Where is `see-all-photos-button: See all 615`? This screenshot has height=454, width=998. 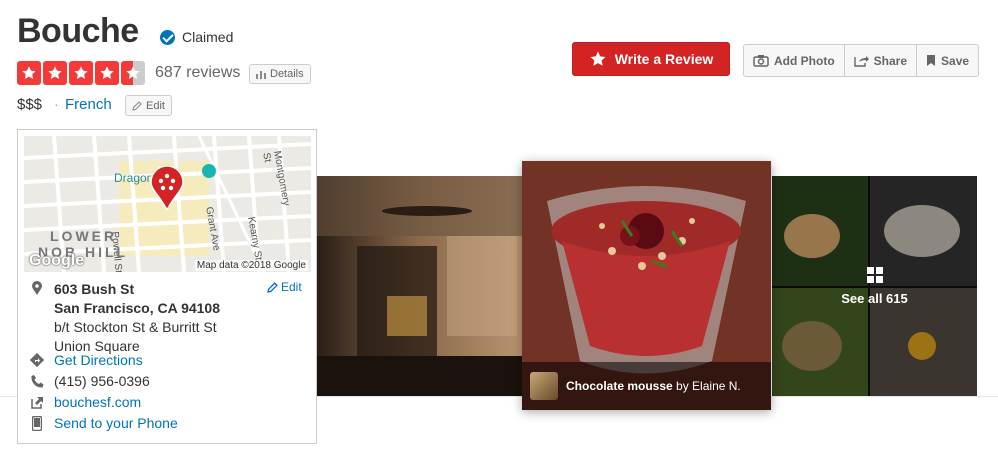
see-all-photos-button: See all 615 is located at coordinates (874, 286).